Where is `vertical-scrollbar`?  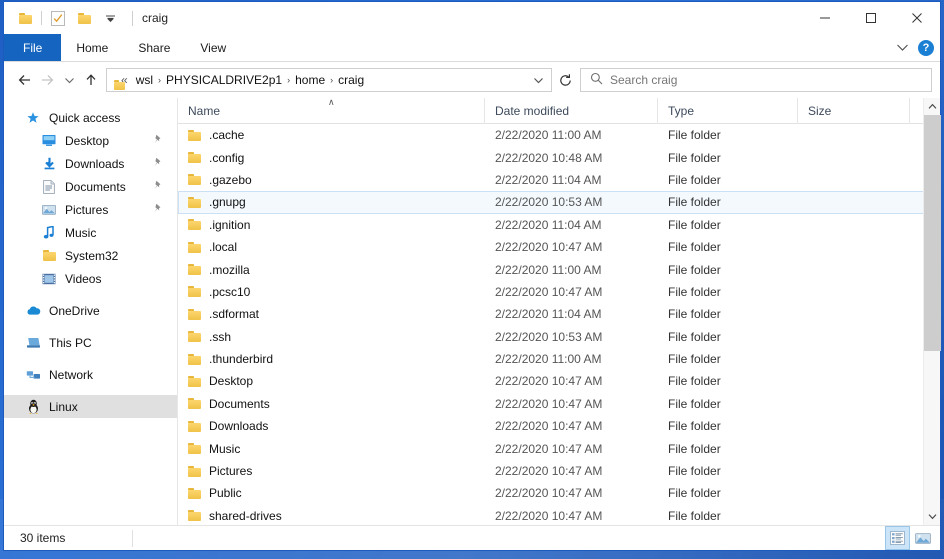 vertical-scrollbar is located at coordinates (932, 311).